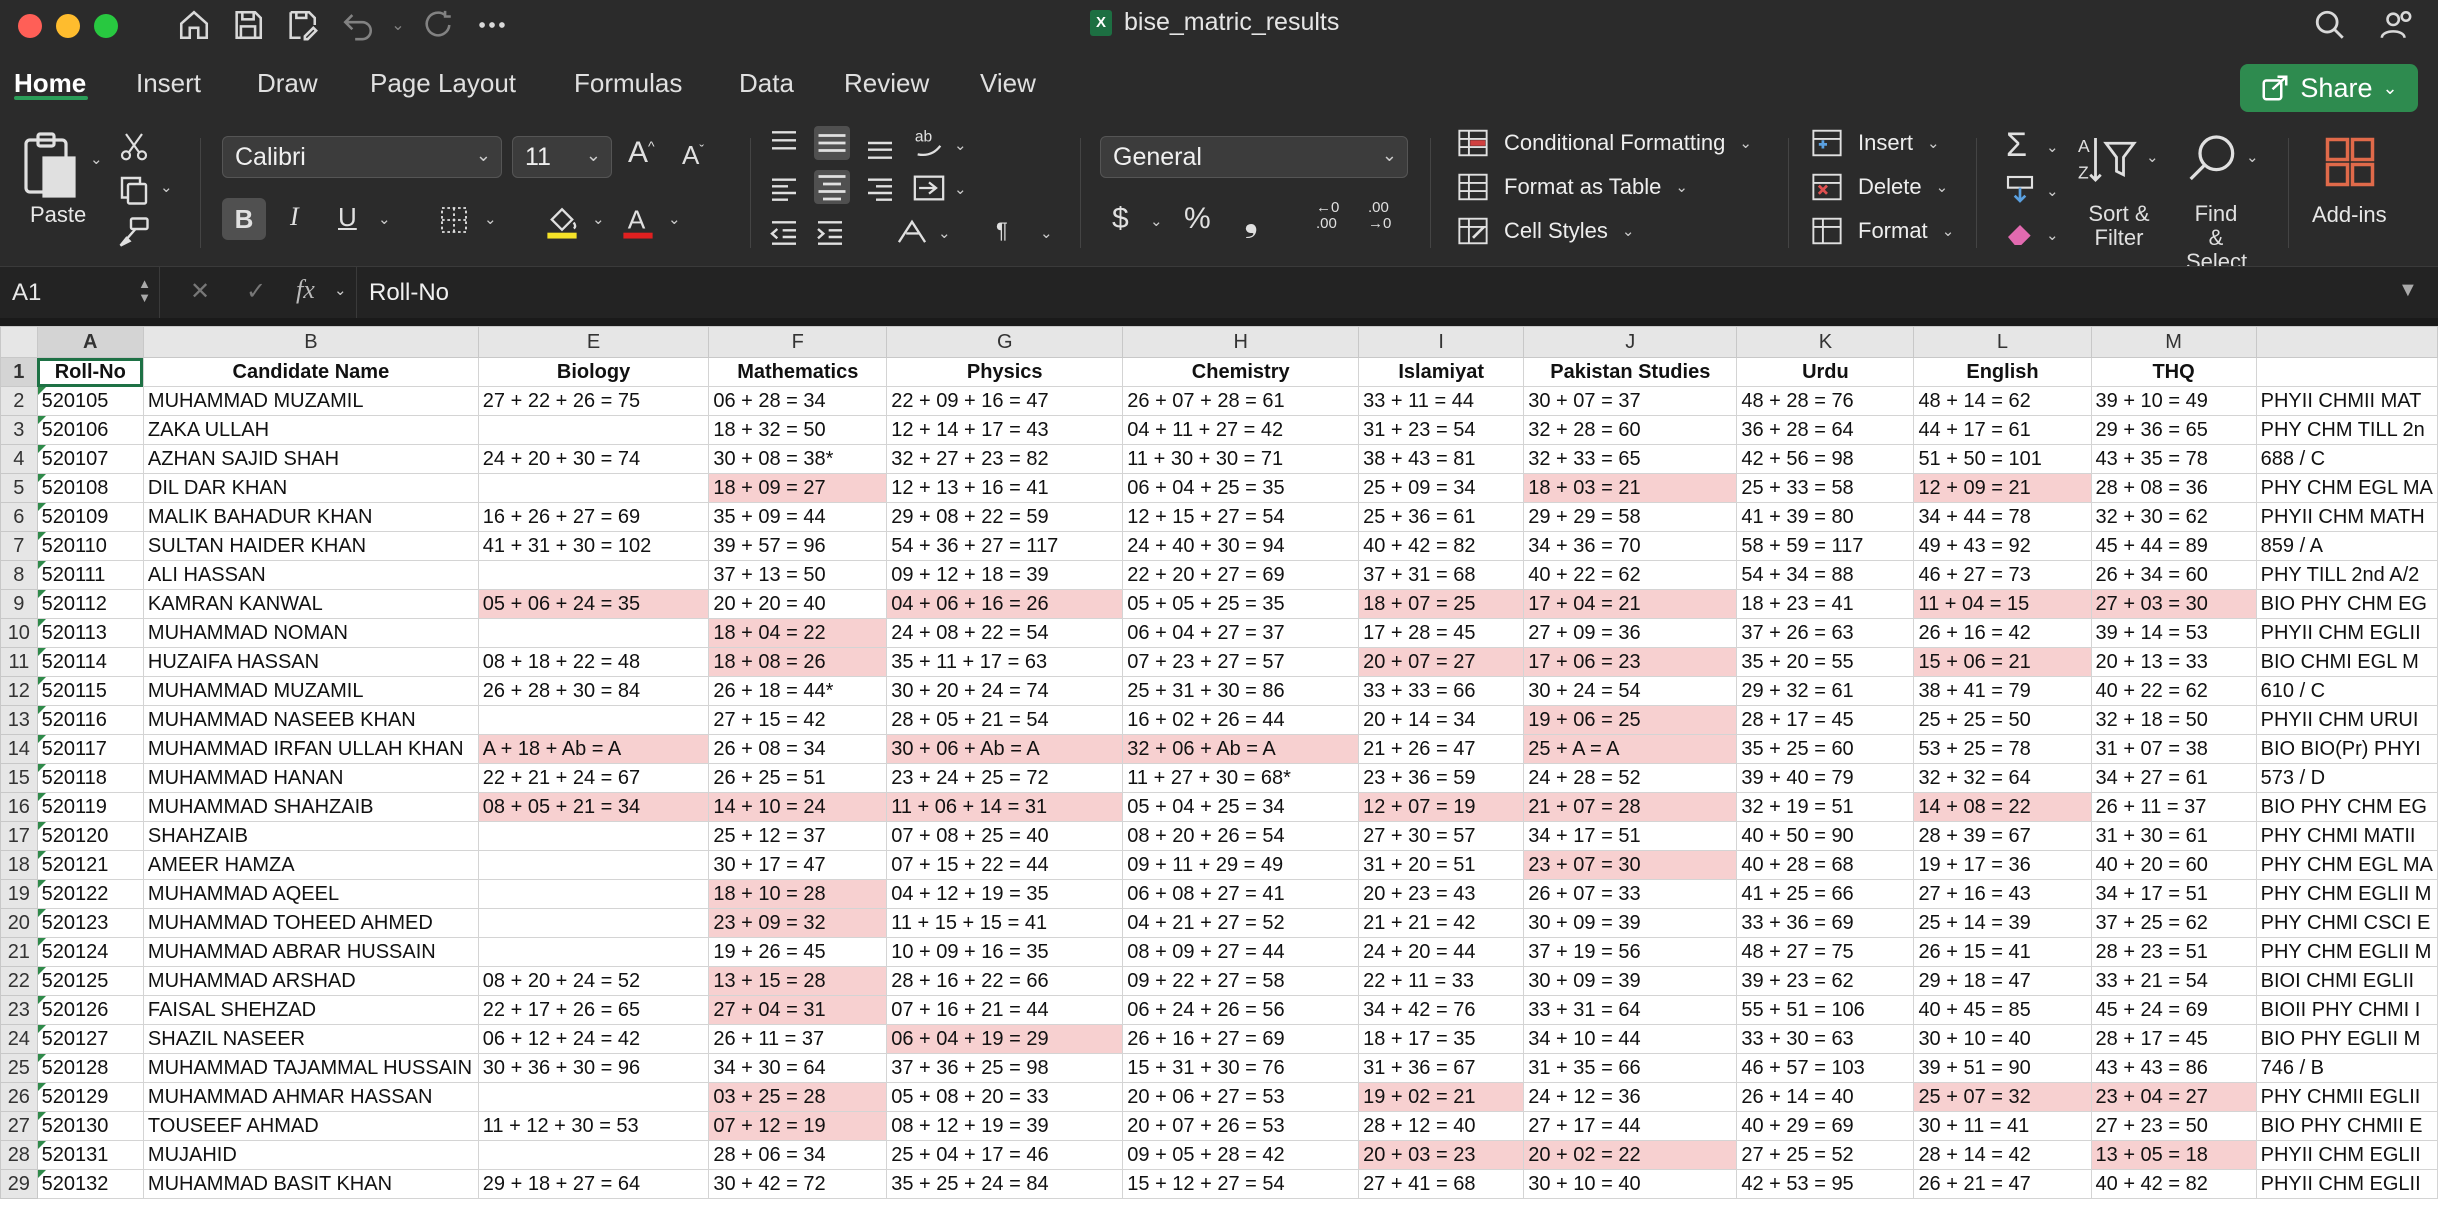  I want to click on cell: 18 + 08 = 26, so click(798, 662).